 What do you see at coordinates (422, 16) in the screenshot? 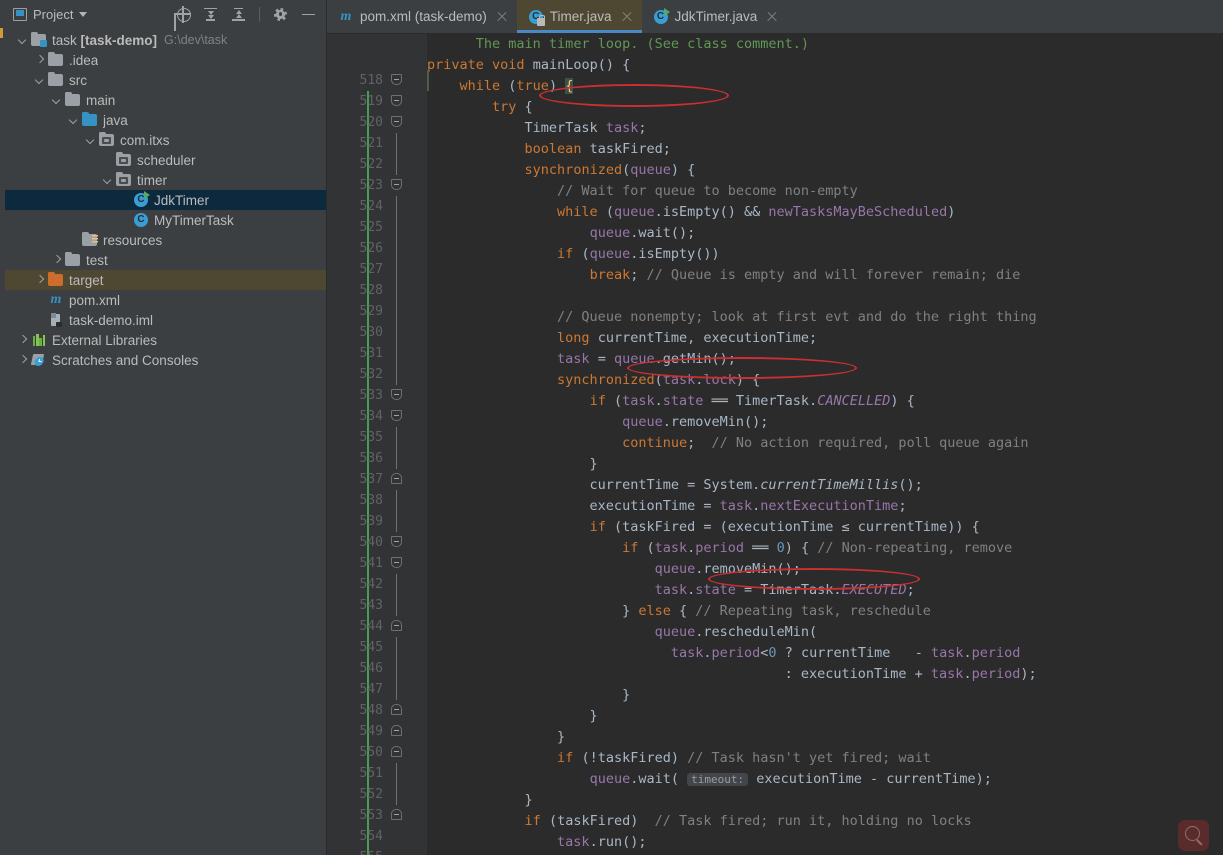
I see `editor-tab-pom: m pom.xml (task-demo)` at bounding box center [422, 16].